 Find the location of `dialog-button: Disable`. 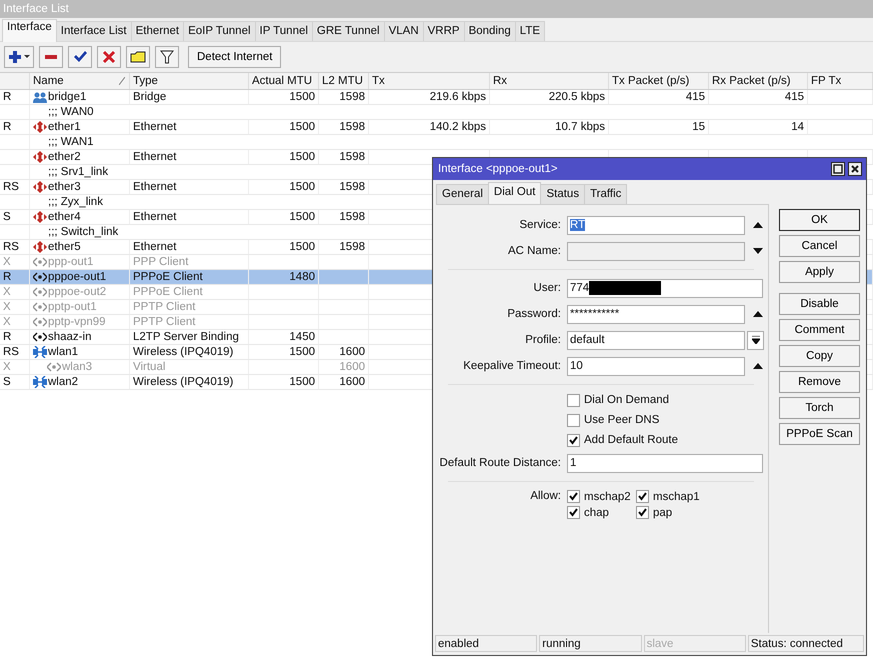

dialog-button: Disable is located at coordinates (819, 304).